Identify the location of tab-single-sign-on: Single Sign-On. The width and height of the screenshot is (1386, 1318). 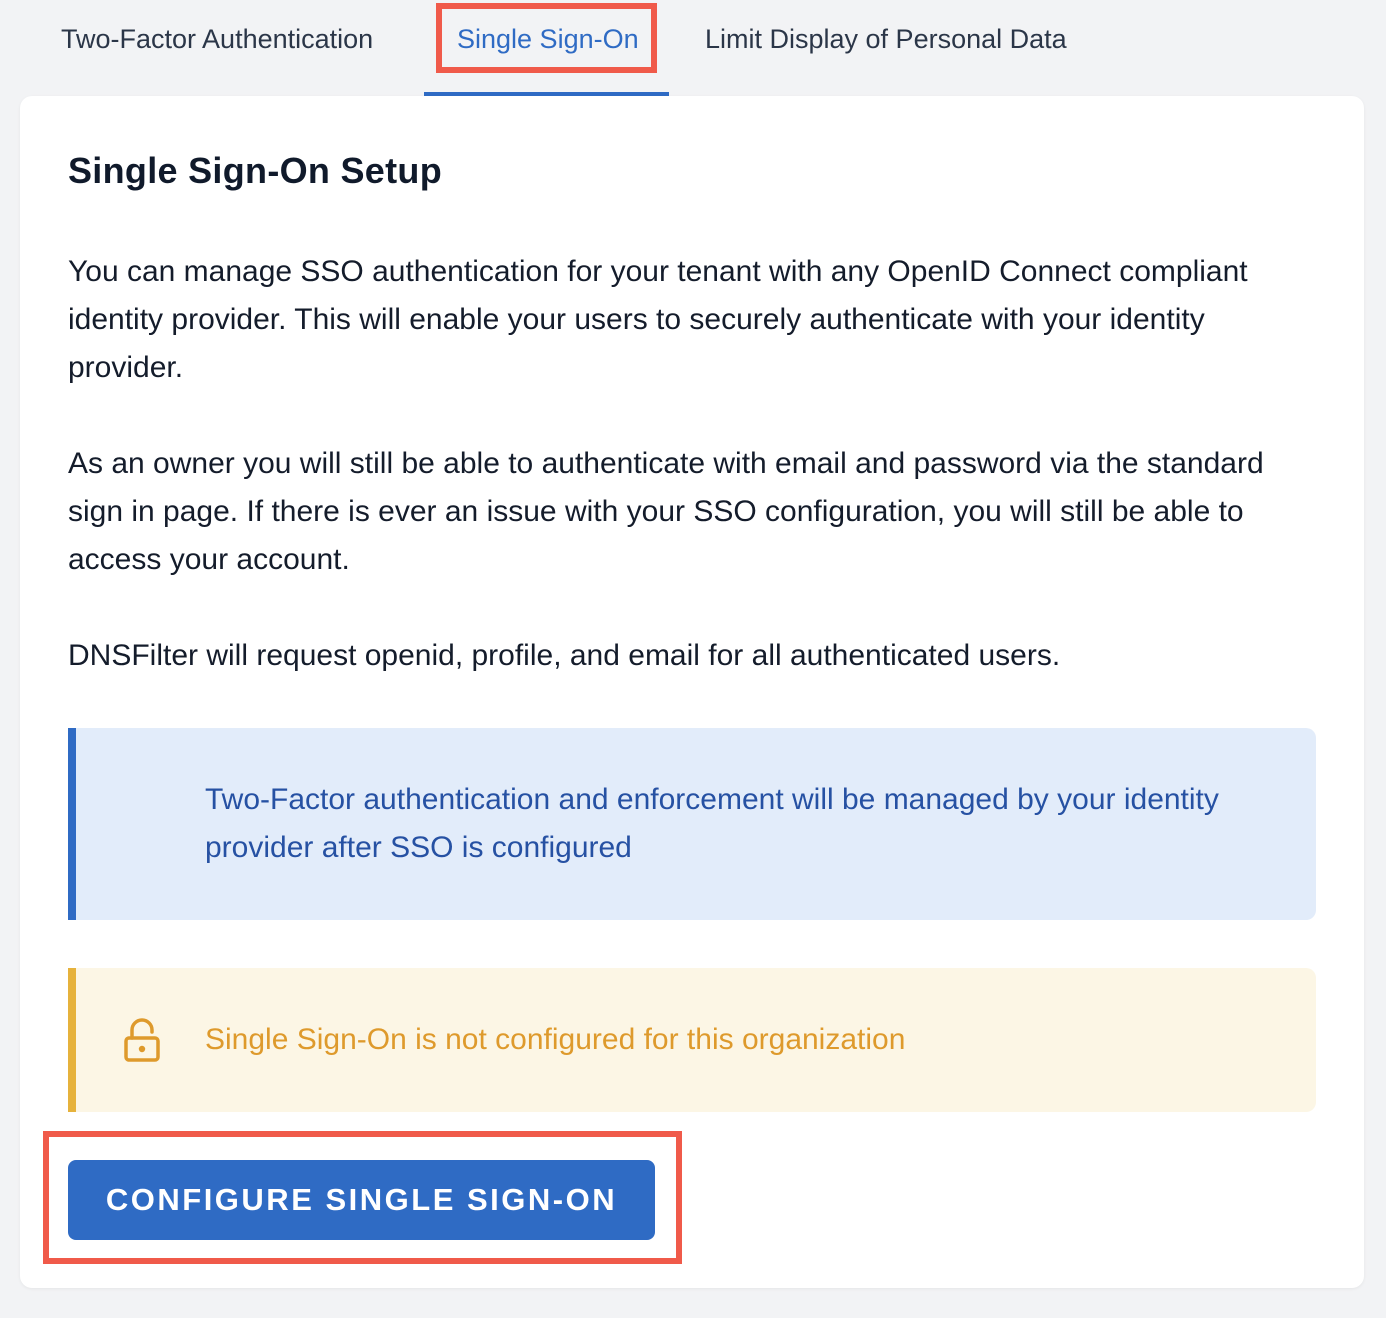
(548, 39).